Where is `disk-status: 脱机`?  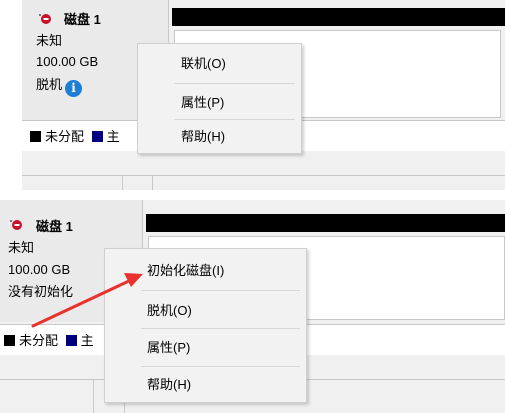
disk-status: 脱机 is located at coordinates (49, 84).